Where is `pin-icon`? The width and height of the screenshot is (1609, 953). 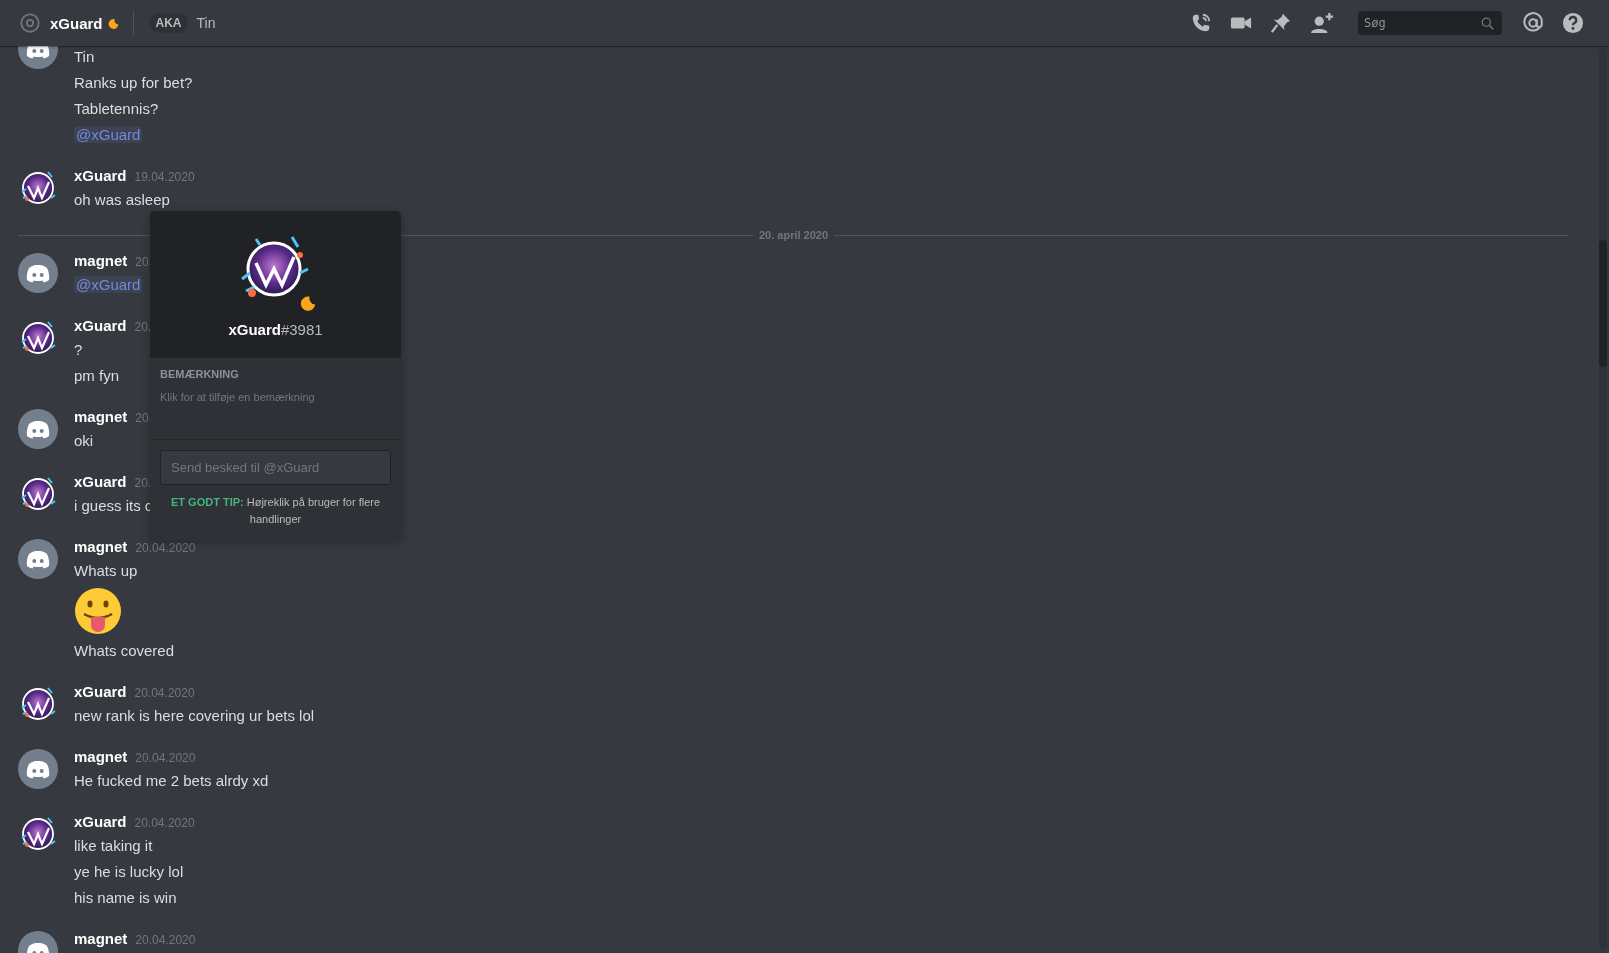 pin-icon is located at coordinates (1281, 23).